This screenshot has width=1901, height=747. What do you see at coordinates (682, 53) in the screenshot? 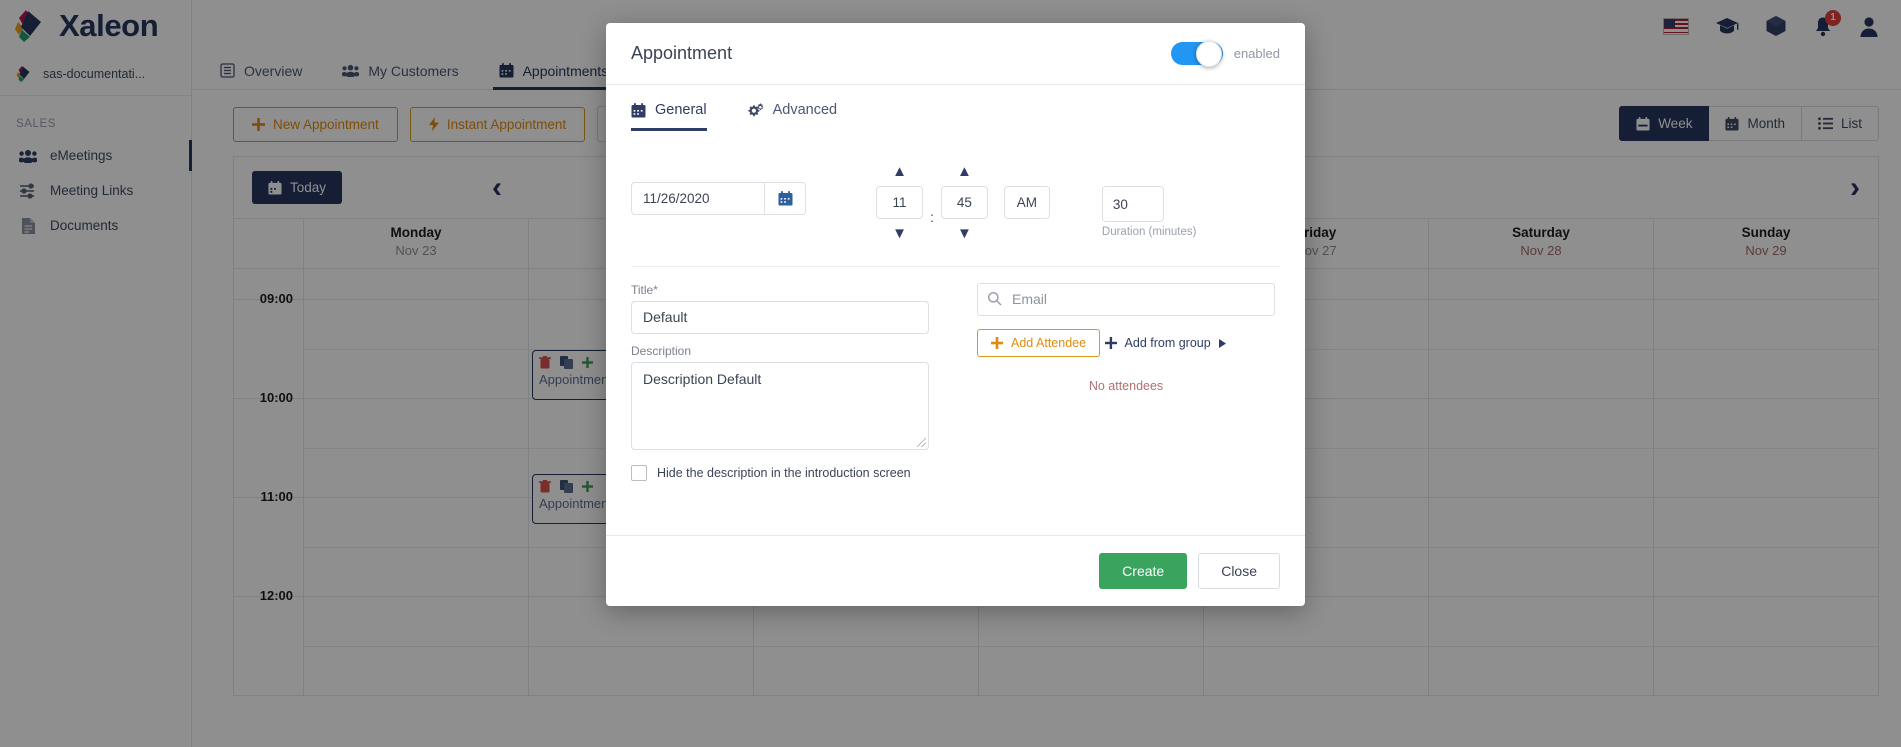
I see `modal-title: Appointment` at bounding box center [682, 53].